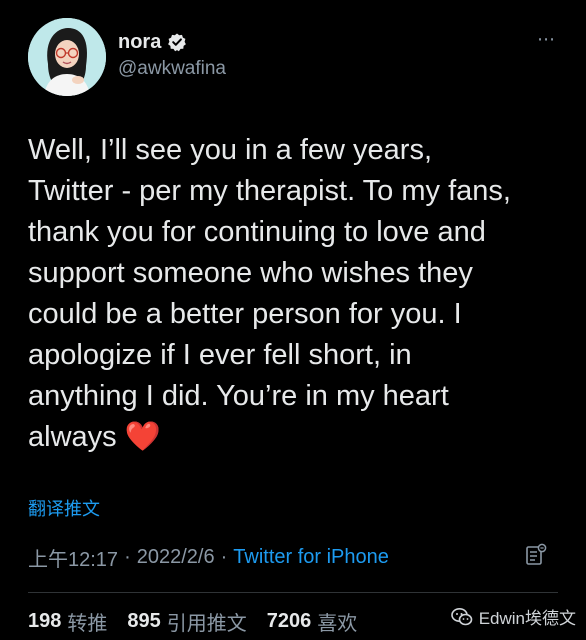 The width and height of the screenshot is (586, 640). What do you see at coordinates (64, 508) in the screenshot?
I see `translate-tweet-link: 翻译推文` at bounding box center [64, 508].